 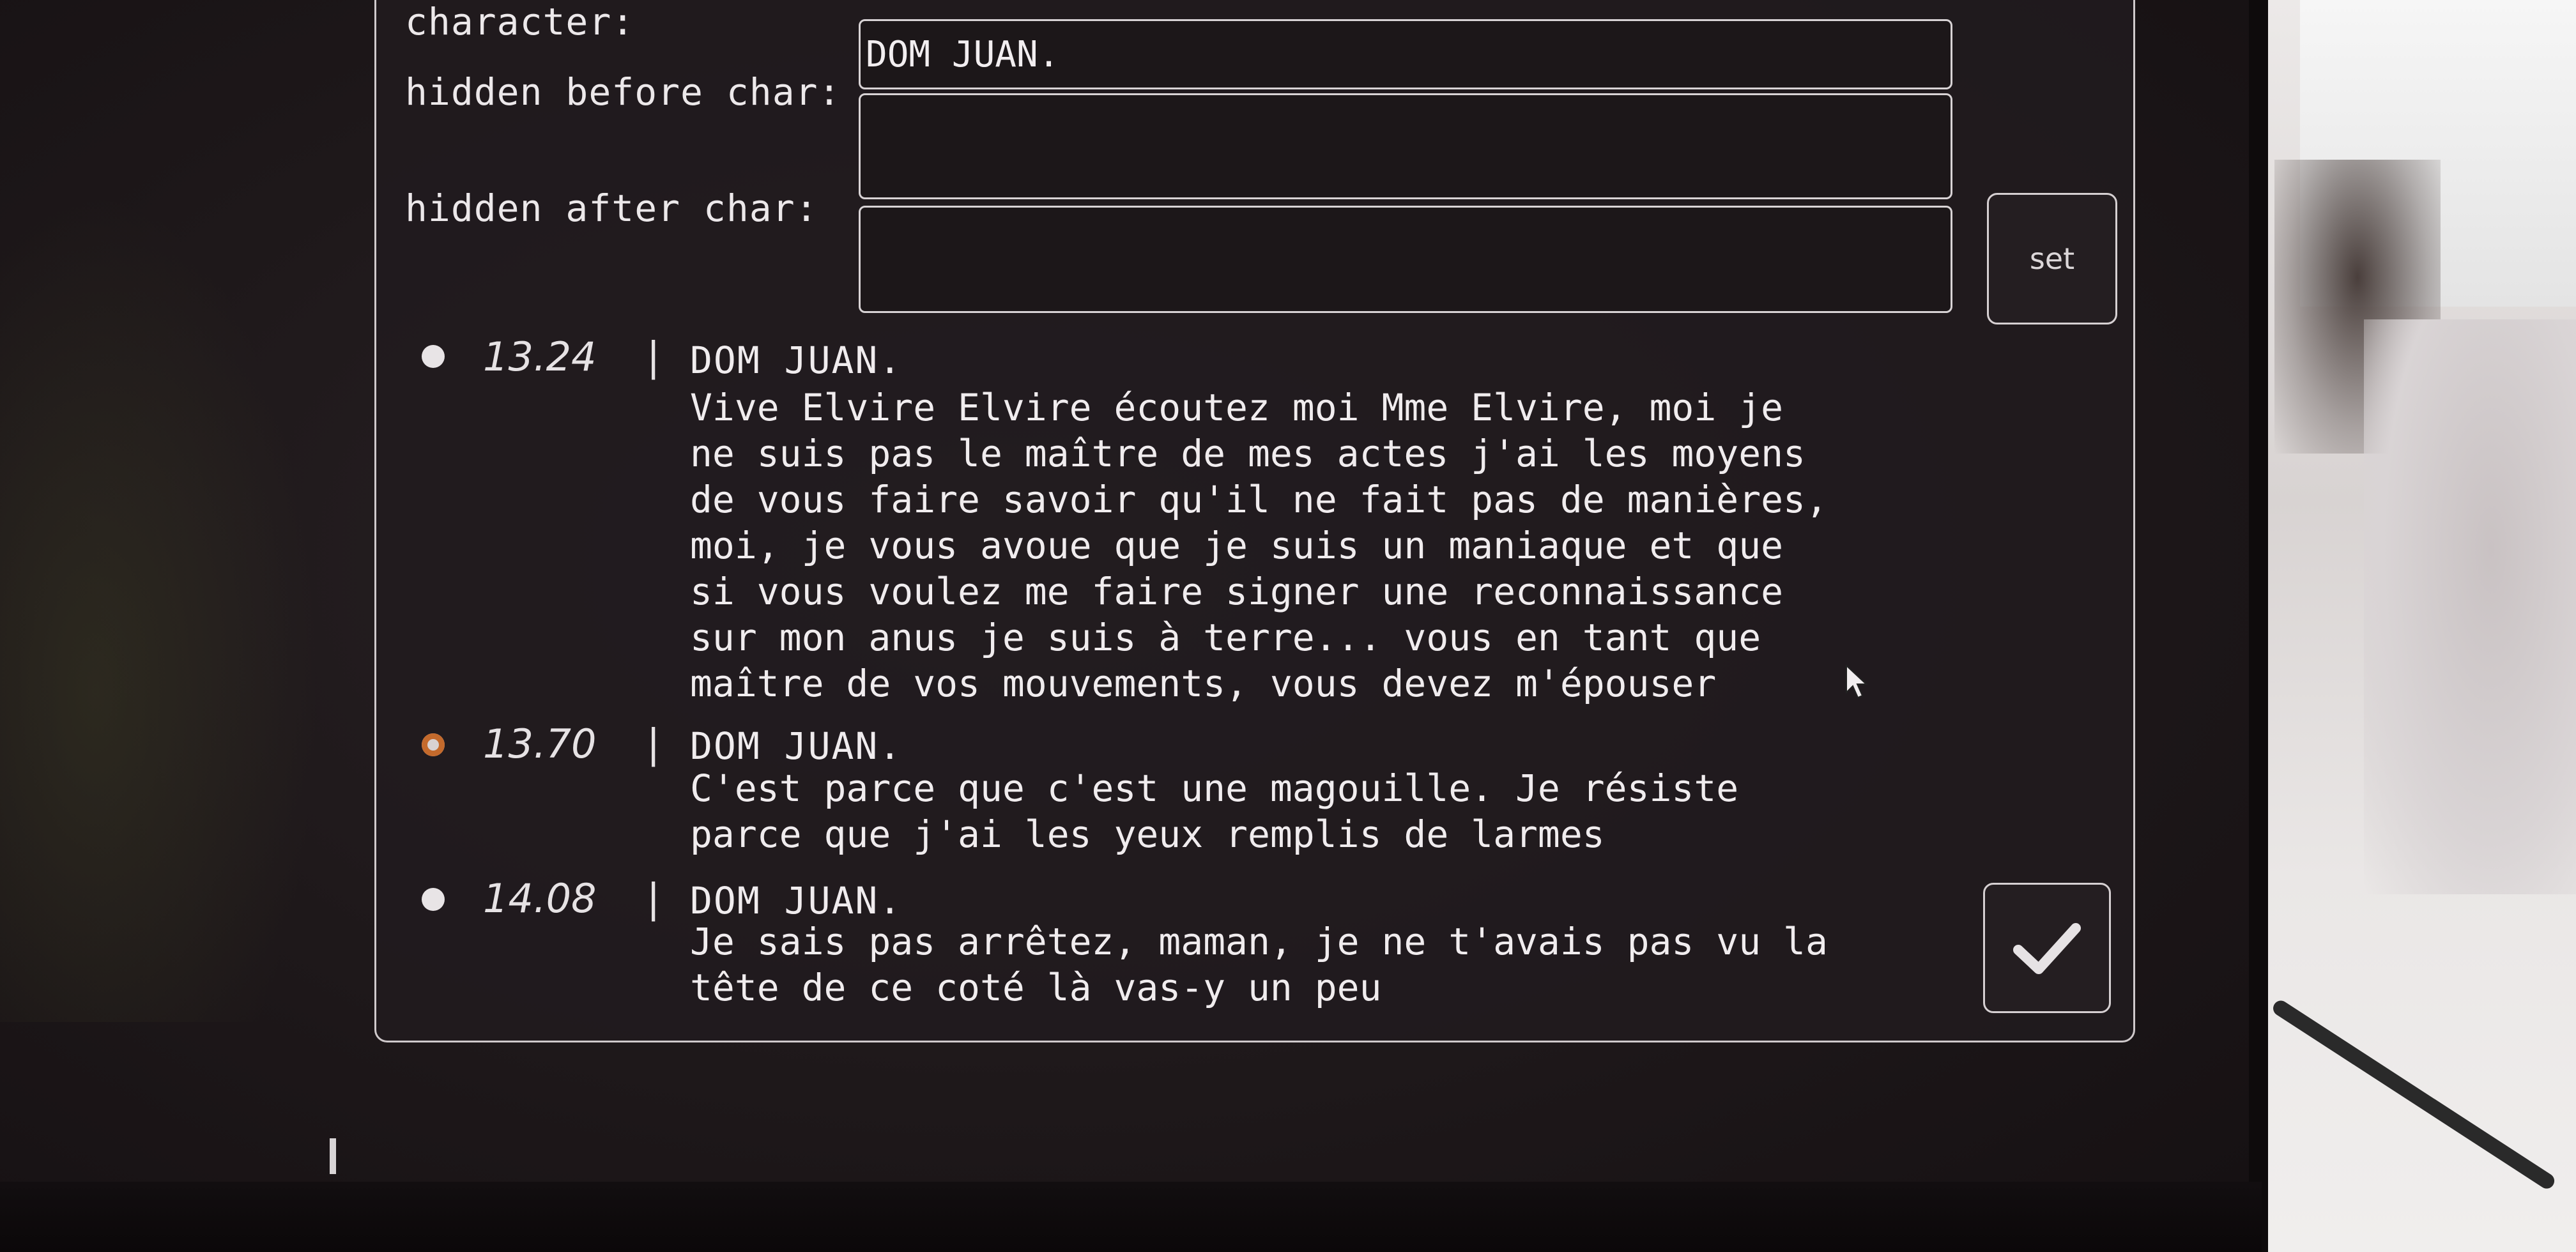 I want to click on screen-glare, so click(x=159, y=607).